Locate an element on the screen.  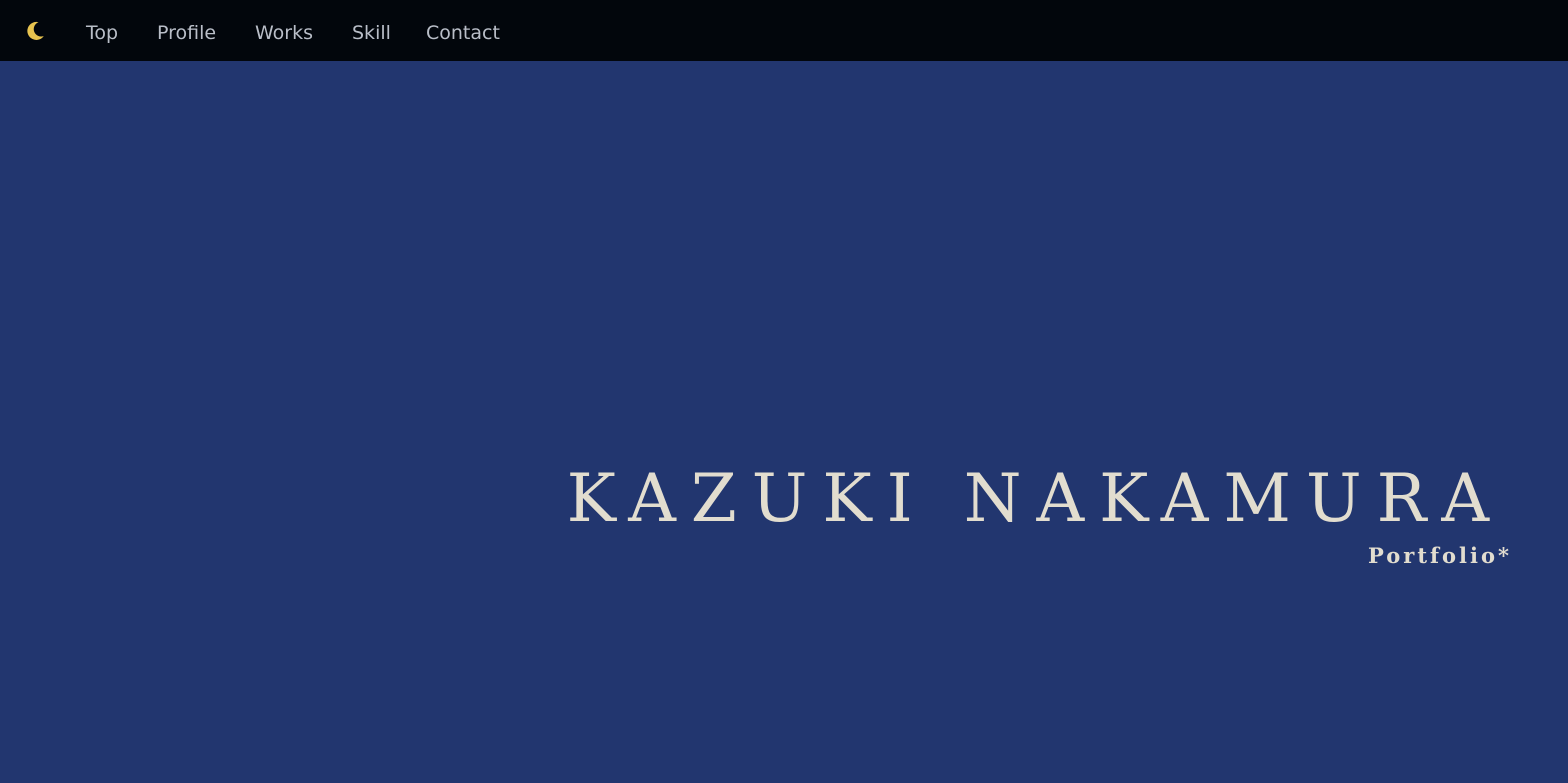
nav-link-works: Works is located at coordinates (284, 33).